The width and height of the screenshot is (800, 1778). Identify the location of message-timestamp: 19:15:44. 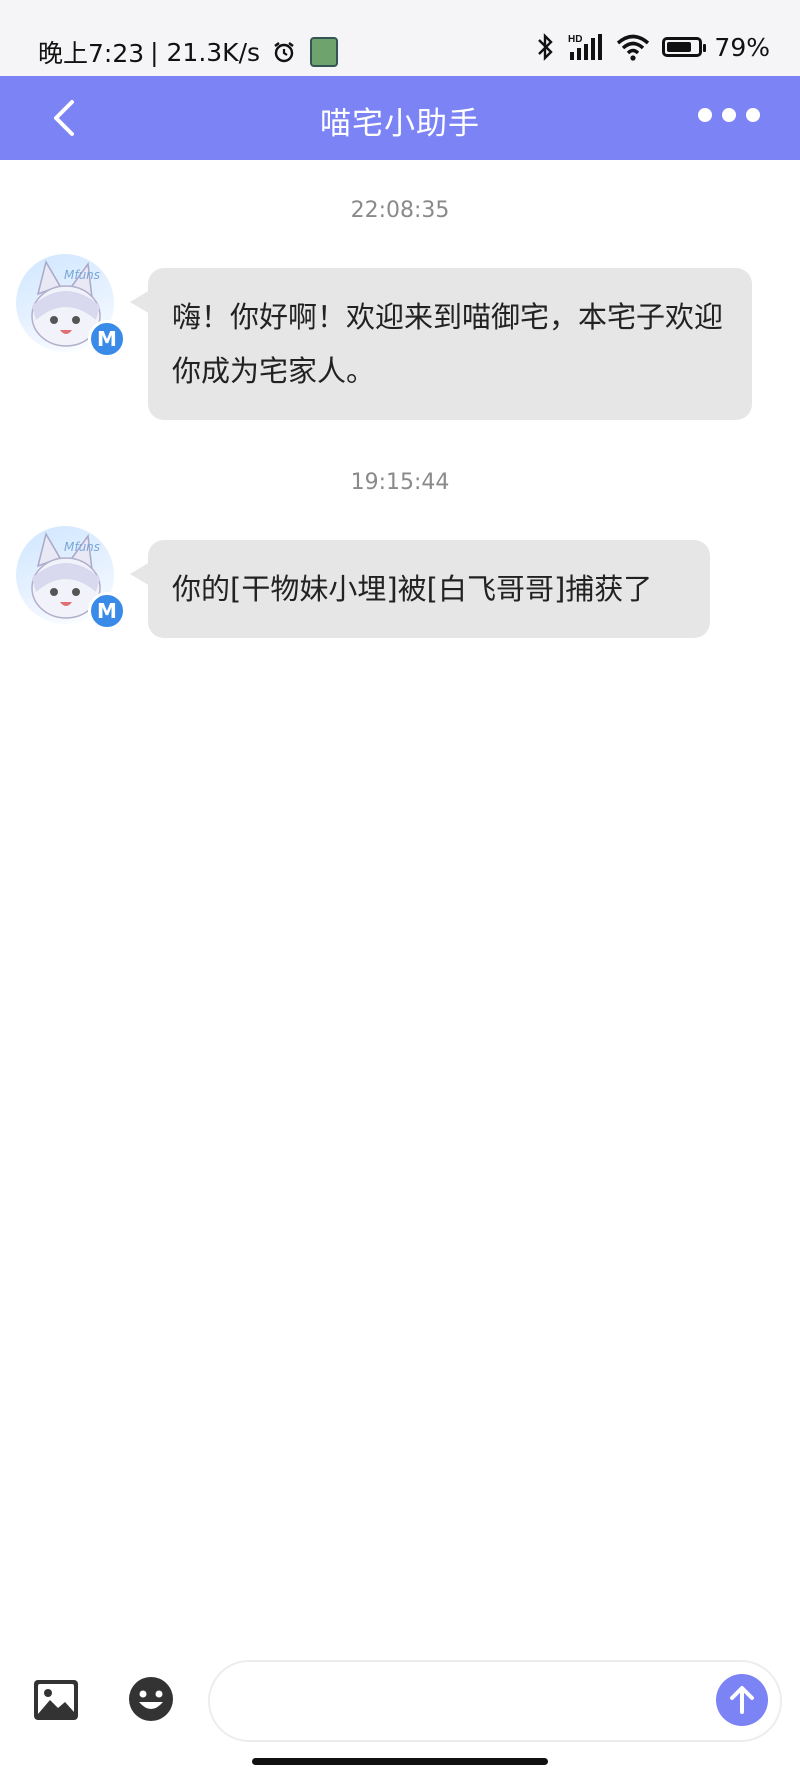
(400, 482).